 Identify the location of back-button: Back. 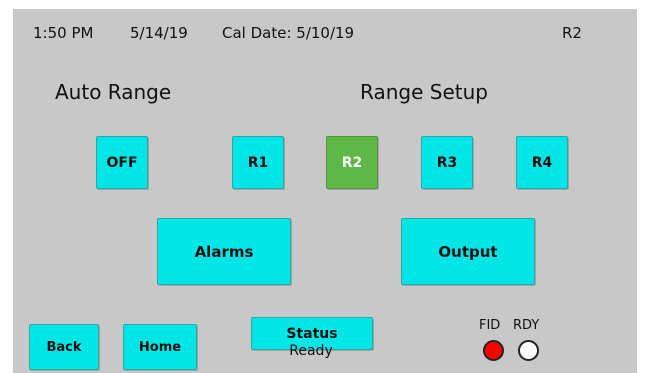
(64, 347).